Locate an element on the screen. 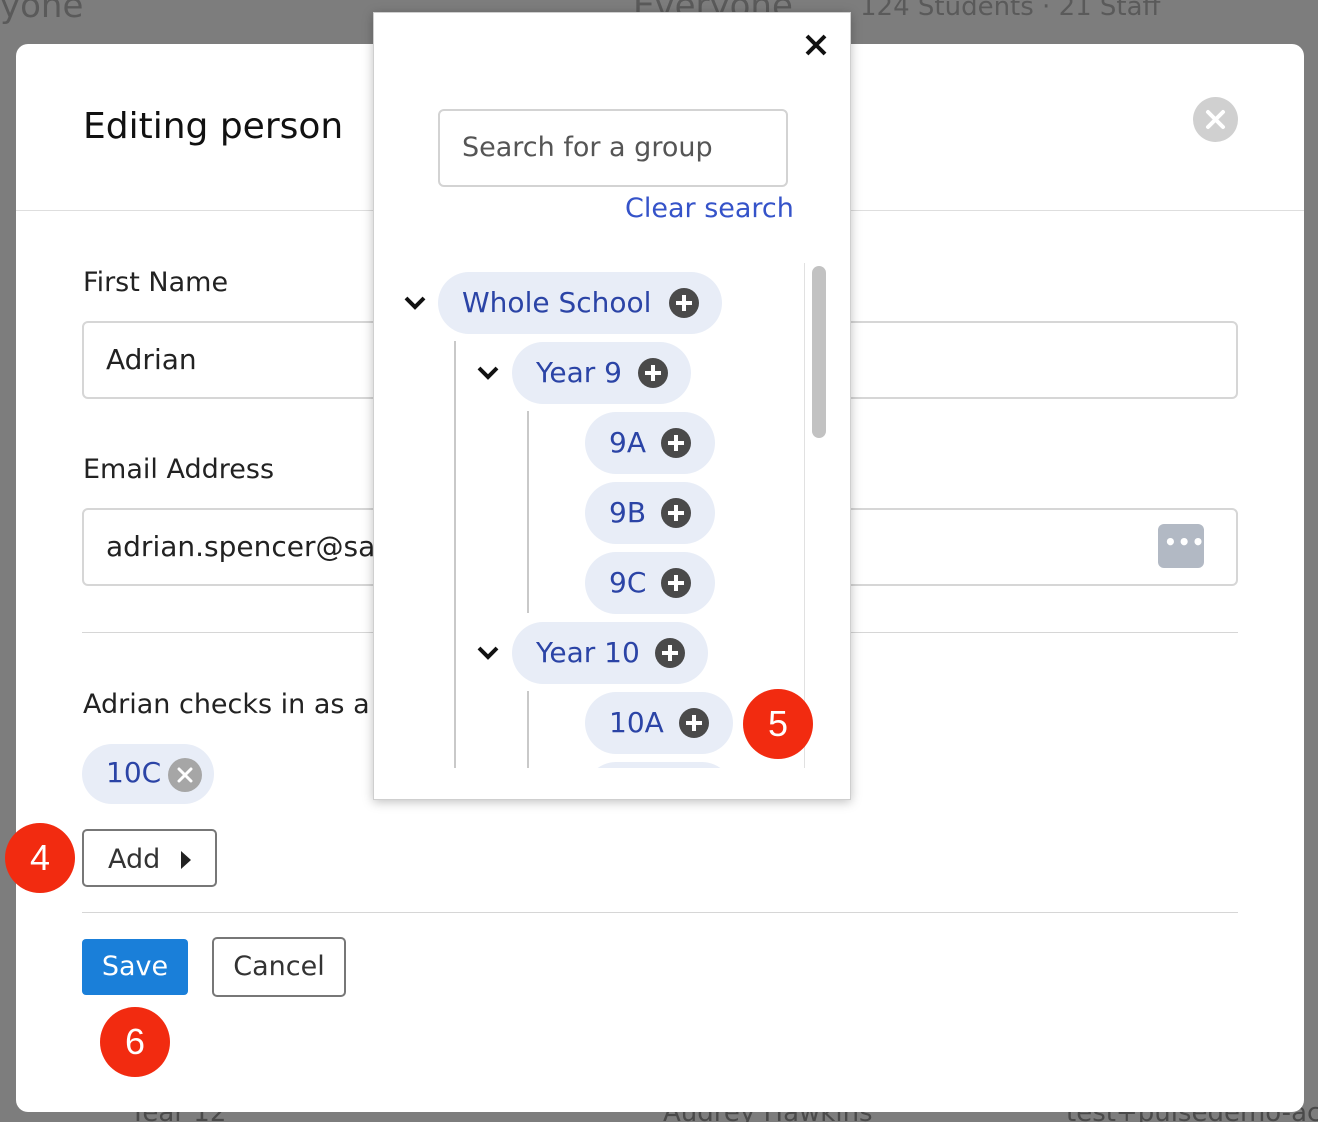  tree-node-label: 9B is located at coordinates (628, 512).